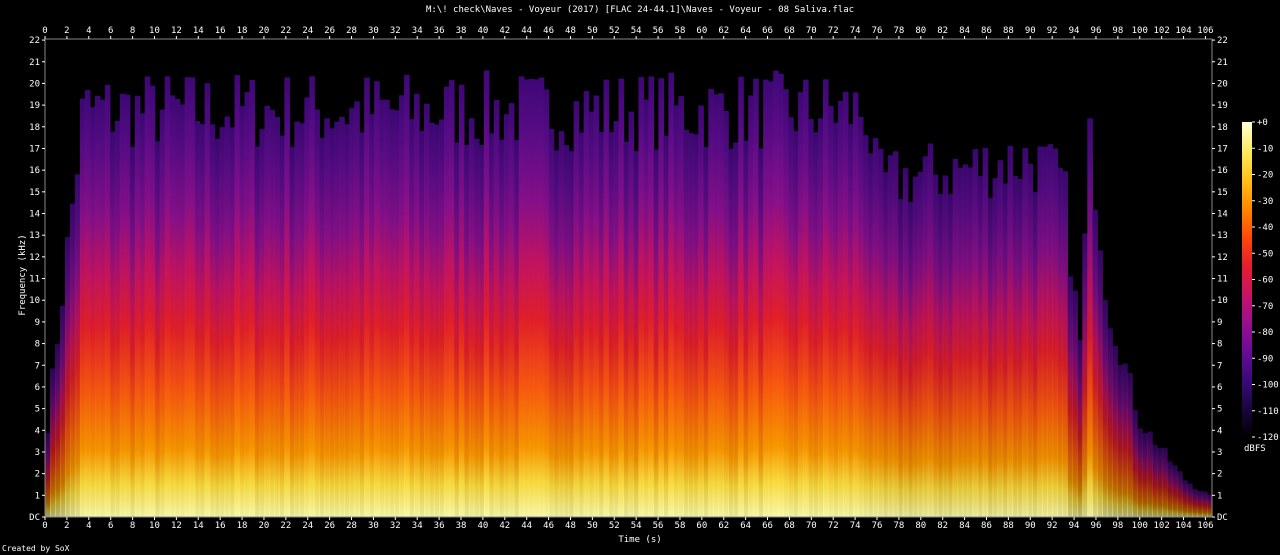  What do you see at coordinates (1222, 63) in the screenshot?
I see `y-tick-label-right: 21` at bounding box center [1222, 63].